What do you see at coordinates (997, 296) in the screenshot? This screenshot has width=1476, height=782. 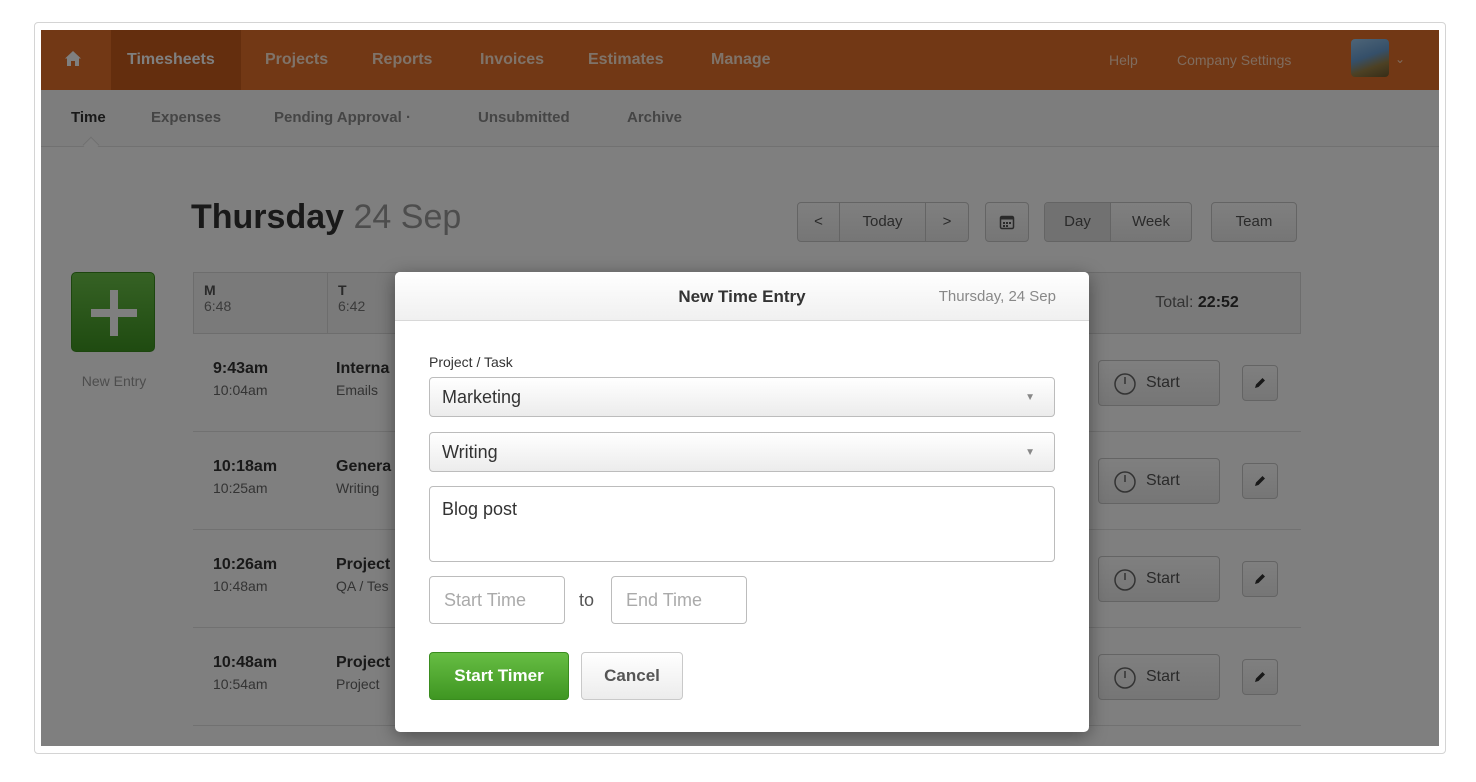 I see `dialog-date: Thursday, 24 Sep` at bounding box center [997, 296].